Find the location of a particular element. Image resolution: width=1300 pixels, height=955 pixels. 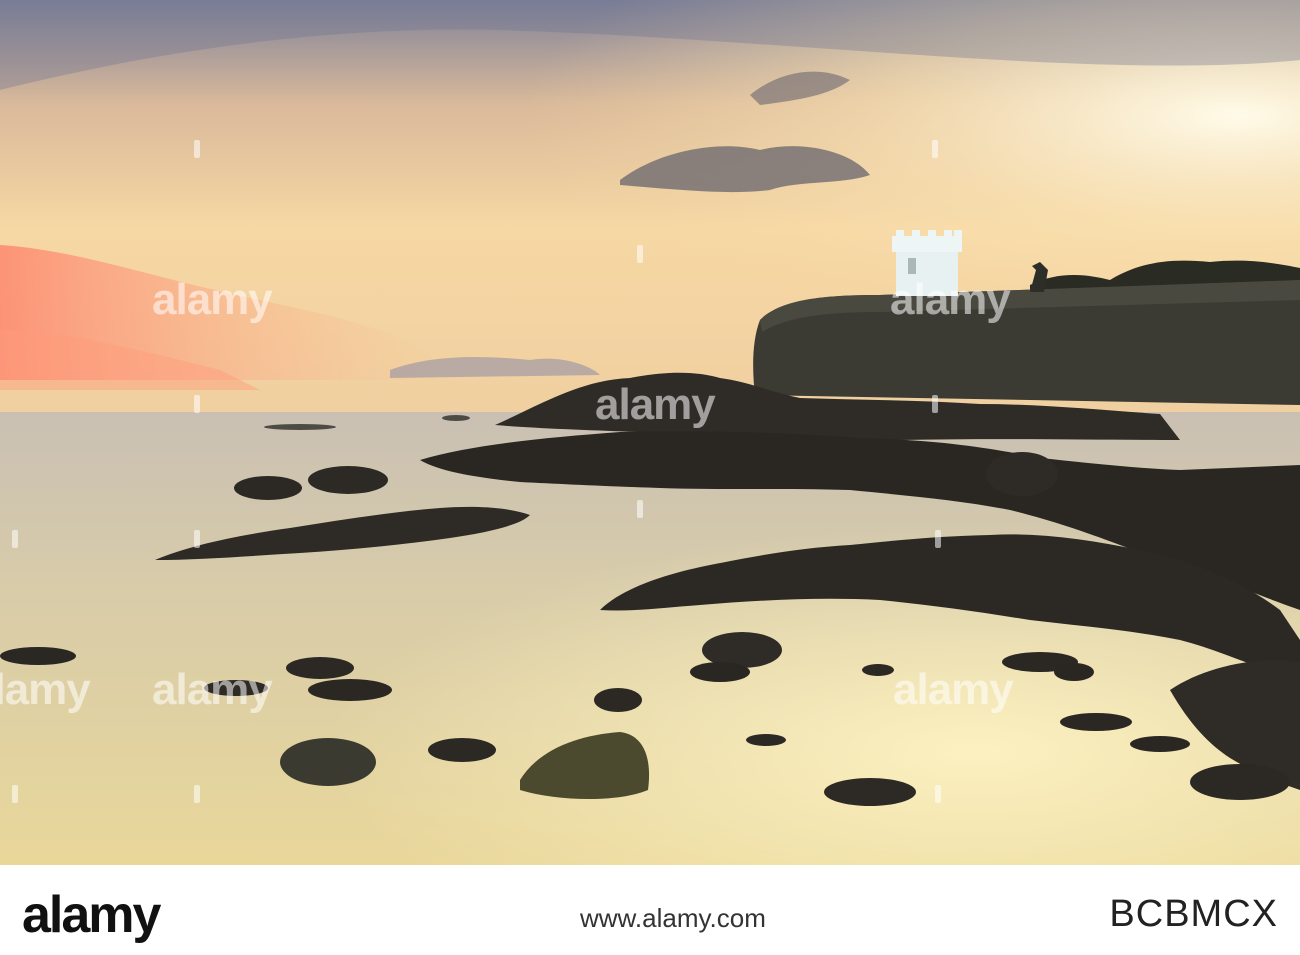

site-url: www.alamy.com is located at coordinates (673, 918).